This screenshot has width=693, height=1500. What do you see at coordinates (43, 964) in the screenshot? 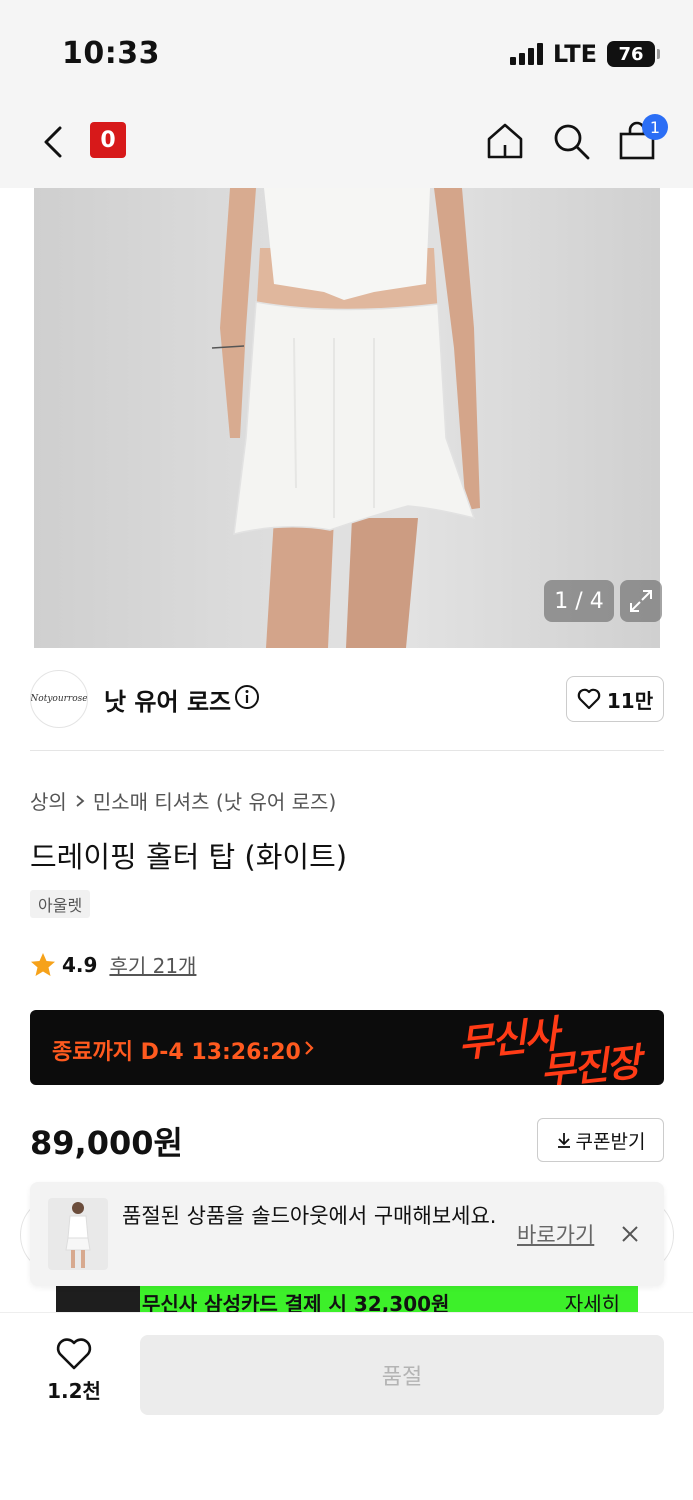
I see `star-icon` at bounding box center [43, 964].